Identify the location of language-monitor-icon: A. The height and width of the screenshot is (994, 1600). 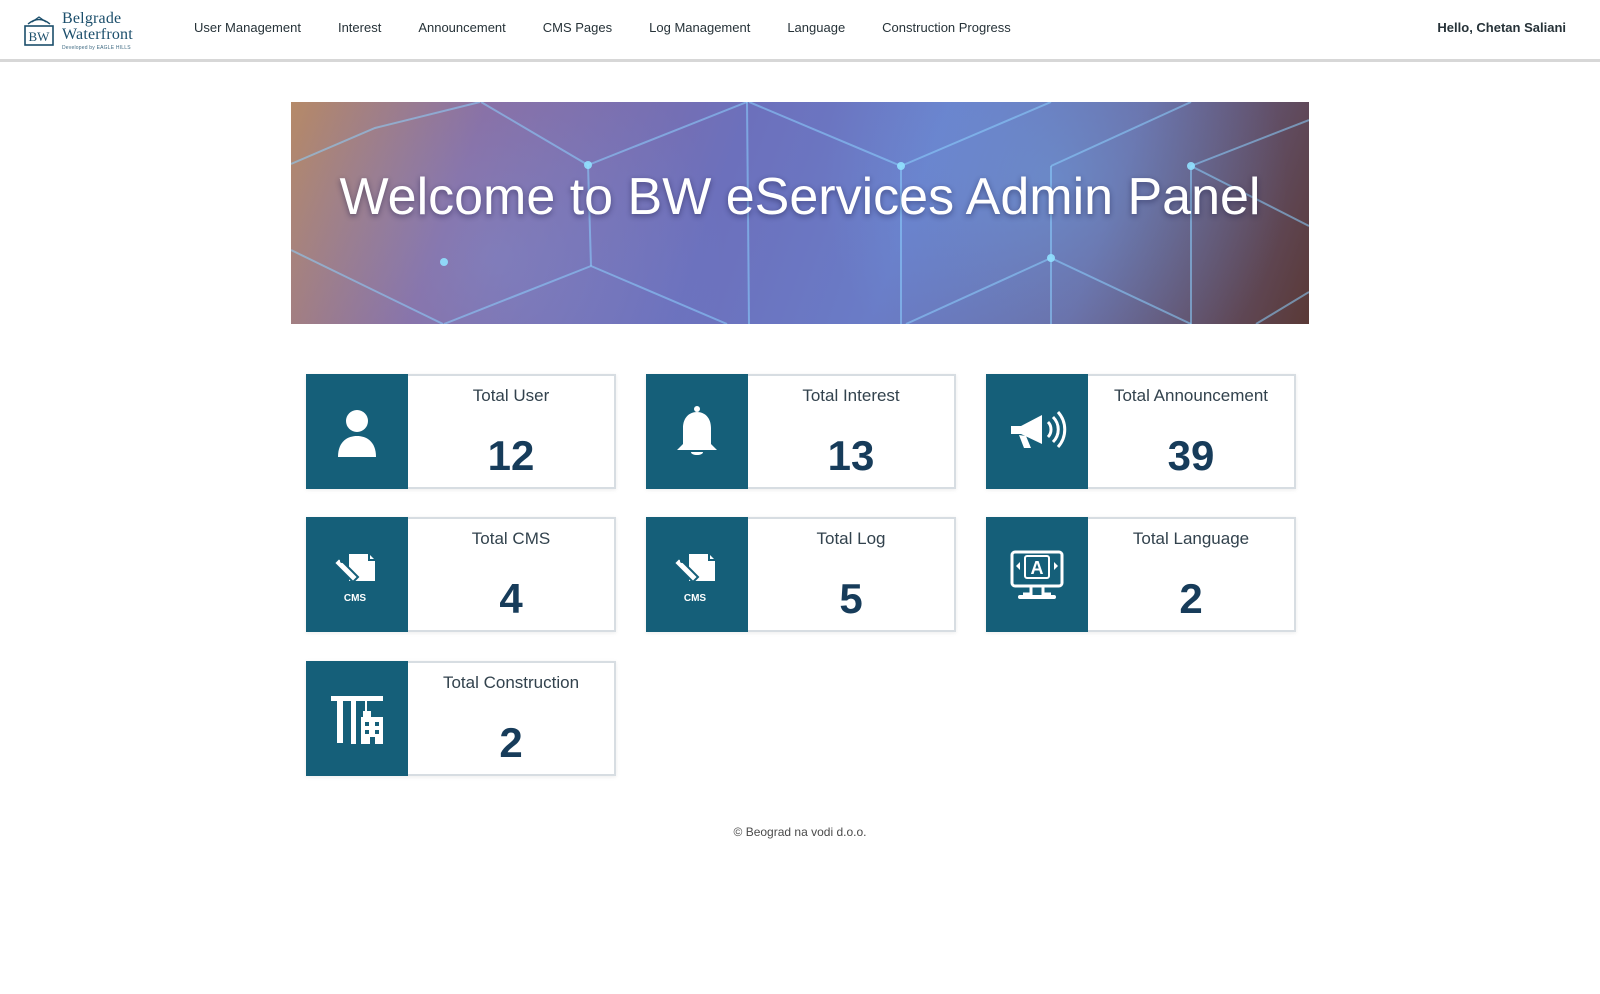
(1037, 574).